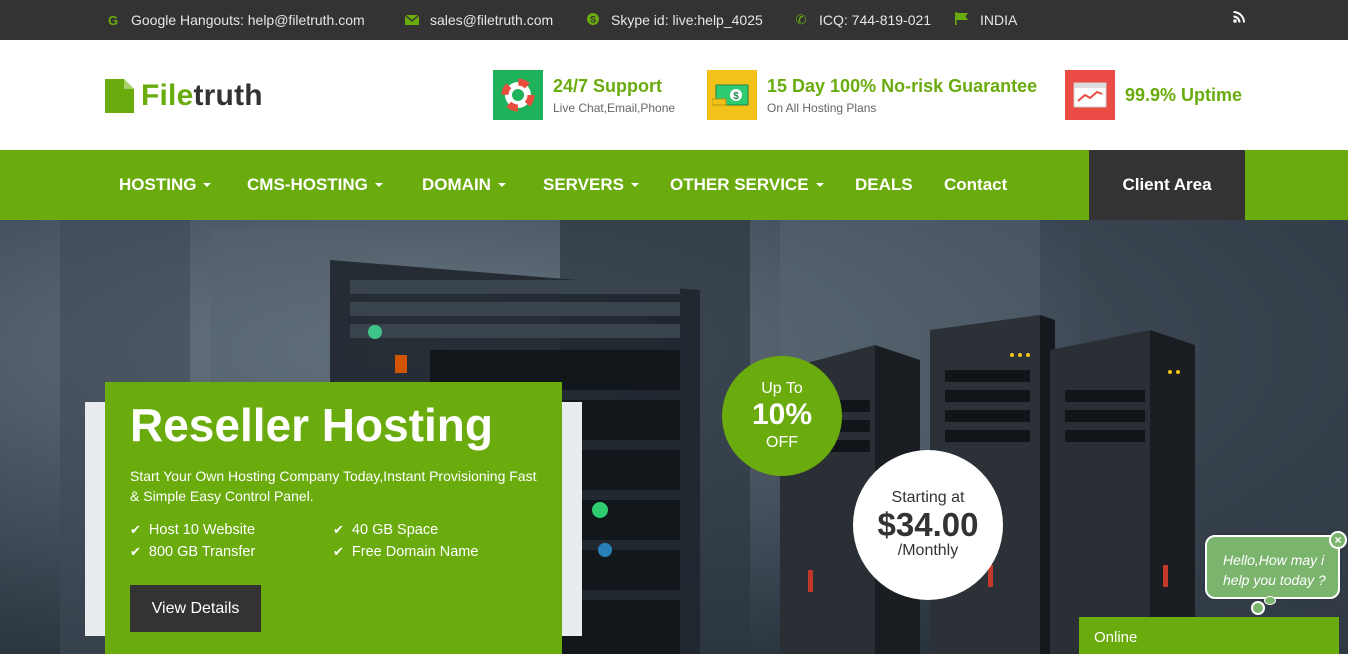 The height and width of the screenshot is (654, 1348). Describe the element at coordinates (608, 85) in the screenshot. I see `feature-title: 24/7 Support` at that location.